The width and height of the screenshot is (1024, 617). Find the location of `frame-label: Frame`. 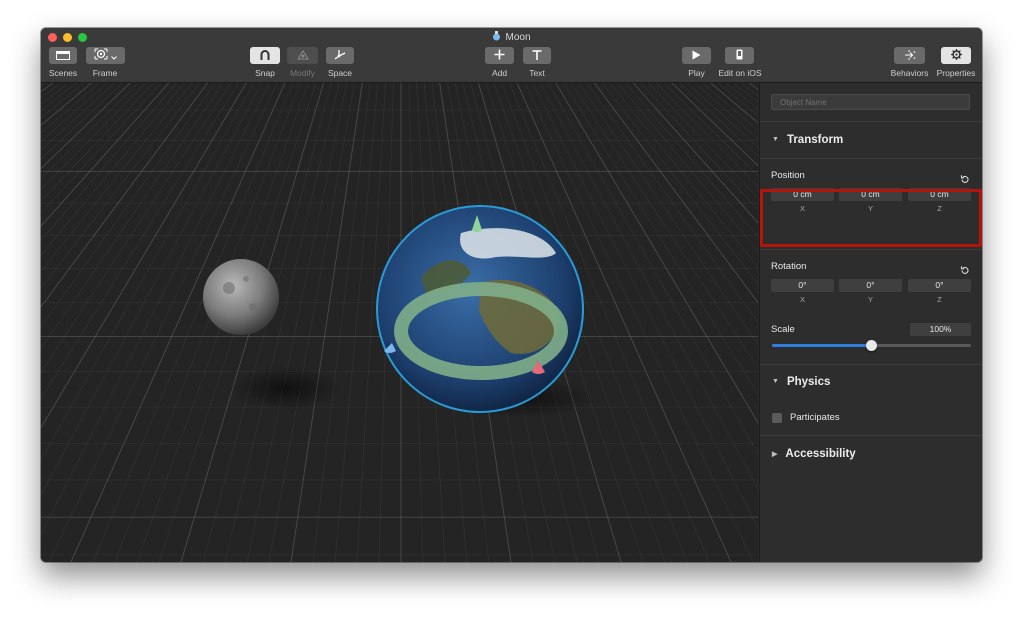

frame-label: Frame is located at coordinates (105, 73).